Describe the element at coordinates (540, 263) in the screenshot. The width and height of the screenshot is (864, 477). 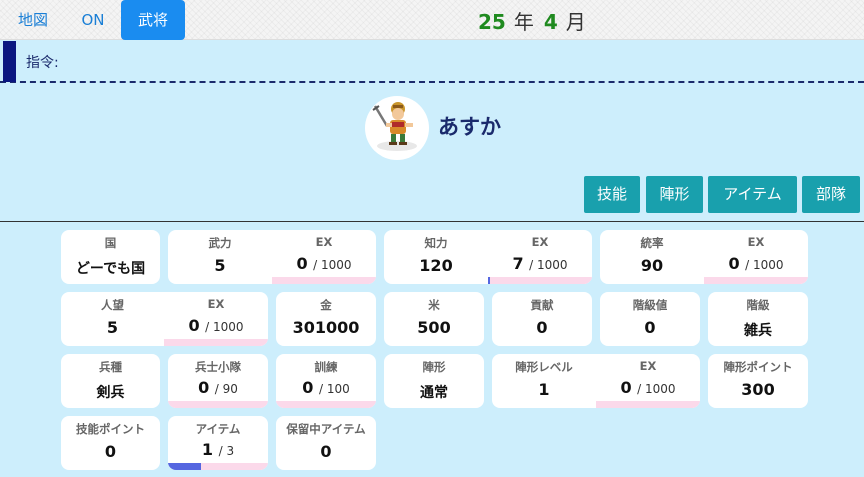
I see `intellect-ex-value: 7 / 1000` at that location.